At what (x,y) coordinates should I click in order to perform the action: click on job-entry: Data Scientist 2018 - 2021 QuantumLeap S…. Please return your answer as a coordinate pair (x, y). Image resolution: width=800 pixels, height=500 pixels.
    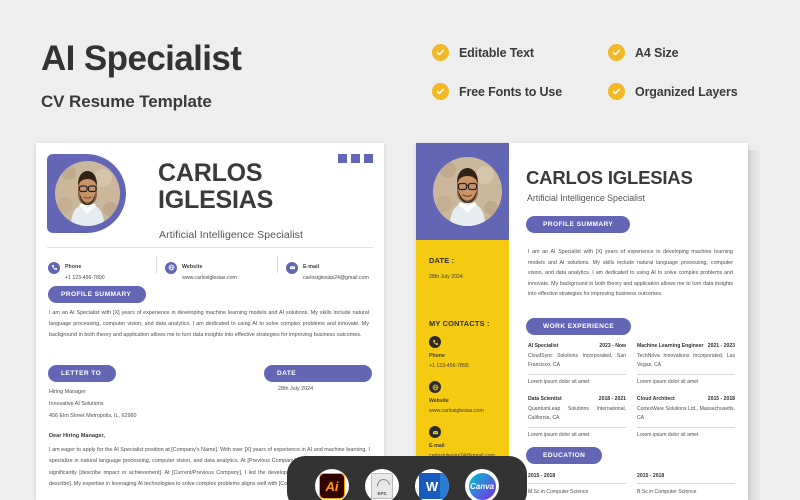
    Looking at the image, I should click on (577, 417).